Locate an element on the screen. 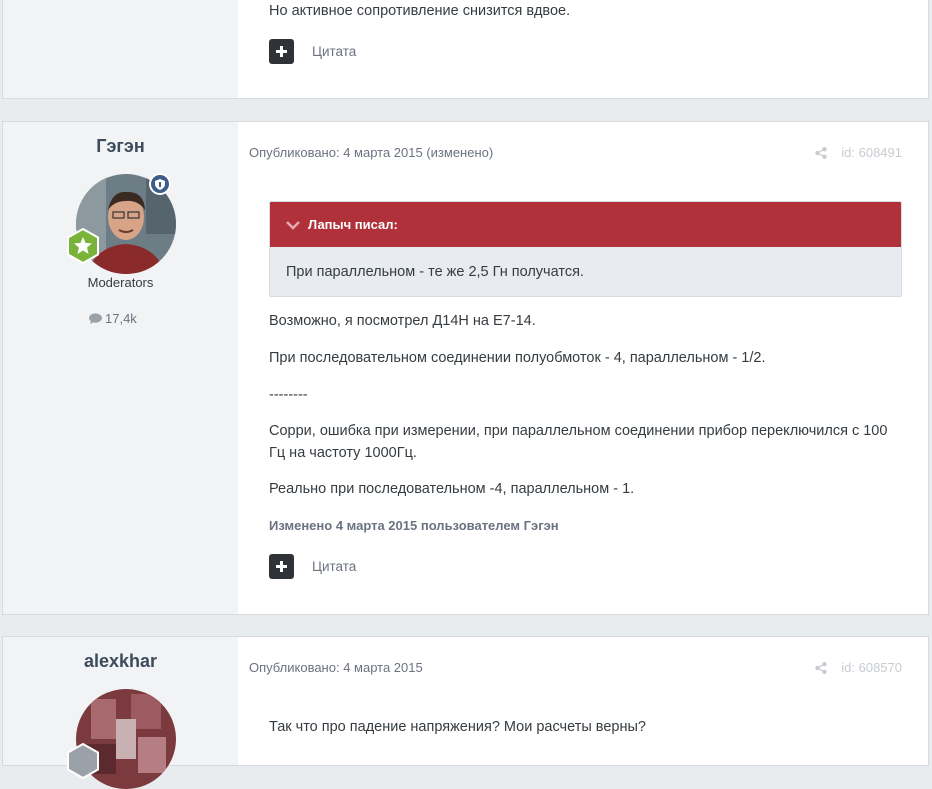 The width and height of the screenshot is (932, 789). comment-icon is located at coordinates (95, 318).